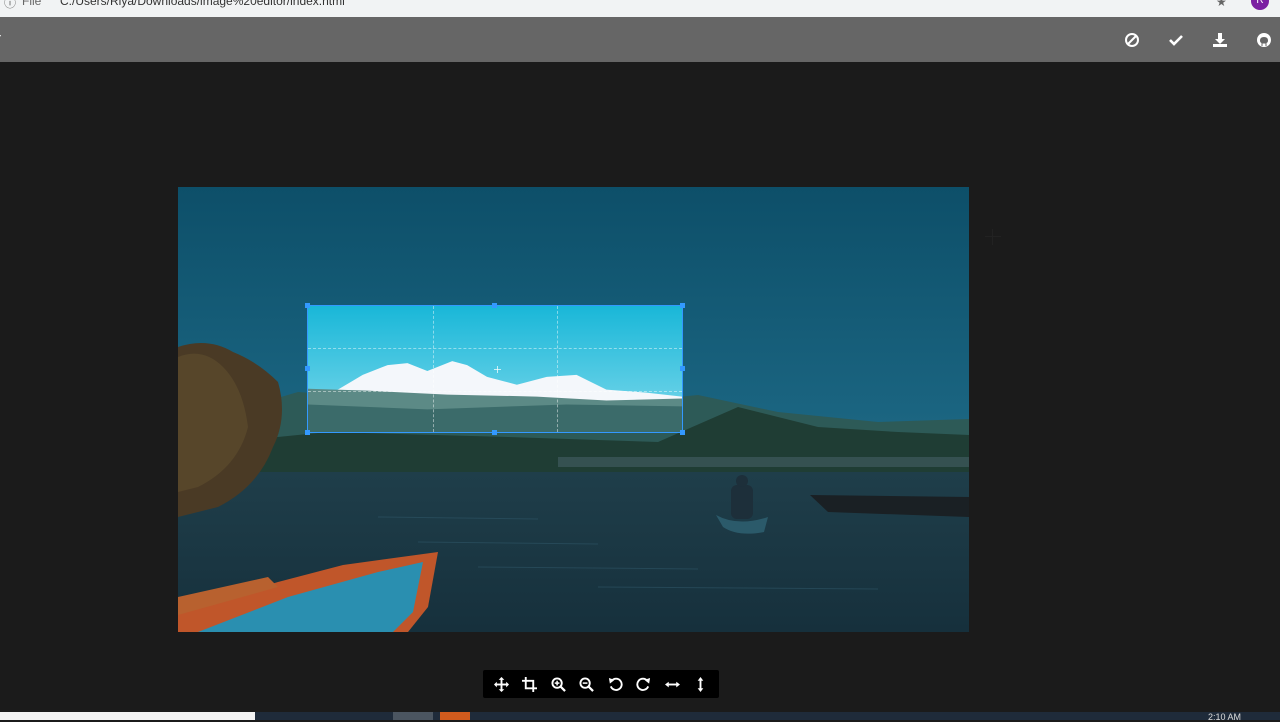 This screenshot has height=722, width=1280. Describe the element at coordinates (682, 305) in the screenshot. I see `crop-handle-ne` at that location.